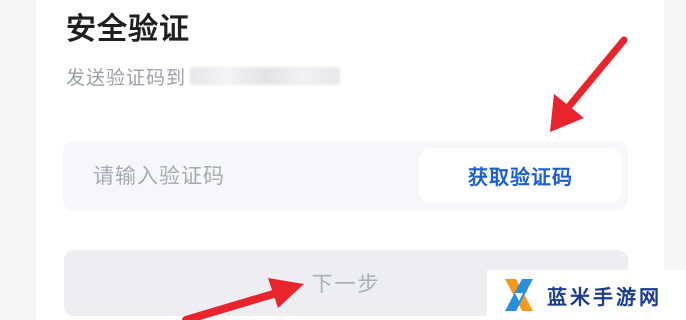 The height and width of the screenshot is (320, 686). Describe the element at coordinates (604, 296) in the screenshot. I see `watermark-text: 蓝米手游网` at that location.